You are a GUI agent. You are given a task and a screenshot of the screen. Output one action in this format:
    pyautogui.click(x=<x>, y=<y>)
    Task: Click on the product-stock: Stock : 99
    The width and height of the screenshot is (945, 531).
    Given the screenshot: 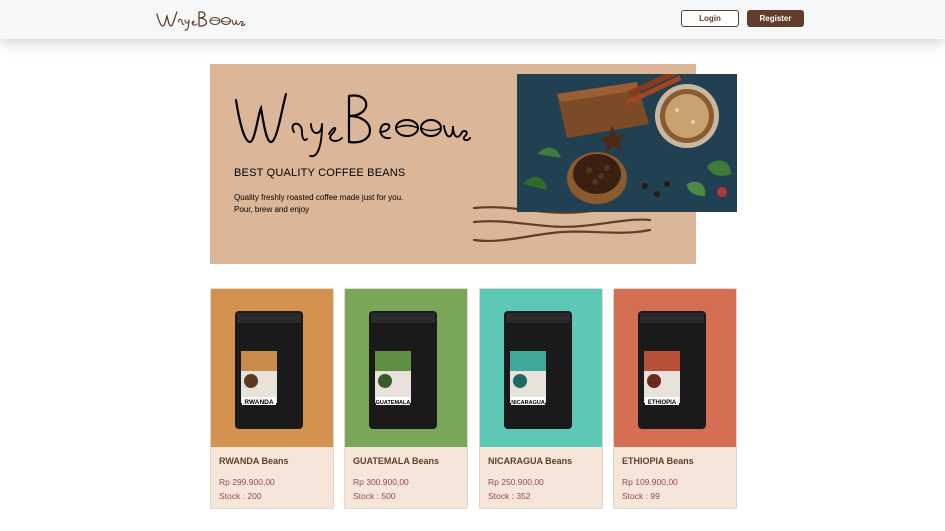 What is the action you would take?
    pyautogui.click(x=641, y=496)
    